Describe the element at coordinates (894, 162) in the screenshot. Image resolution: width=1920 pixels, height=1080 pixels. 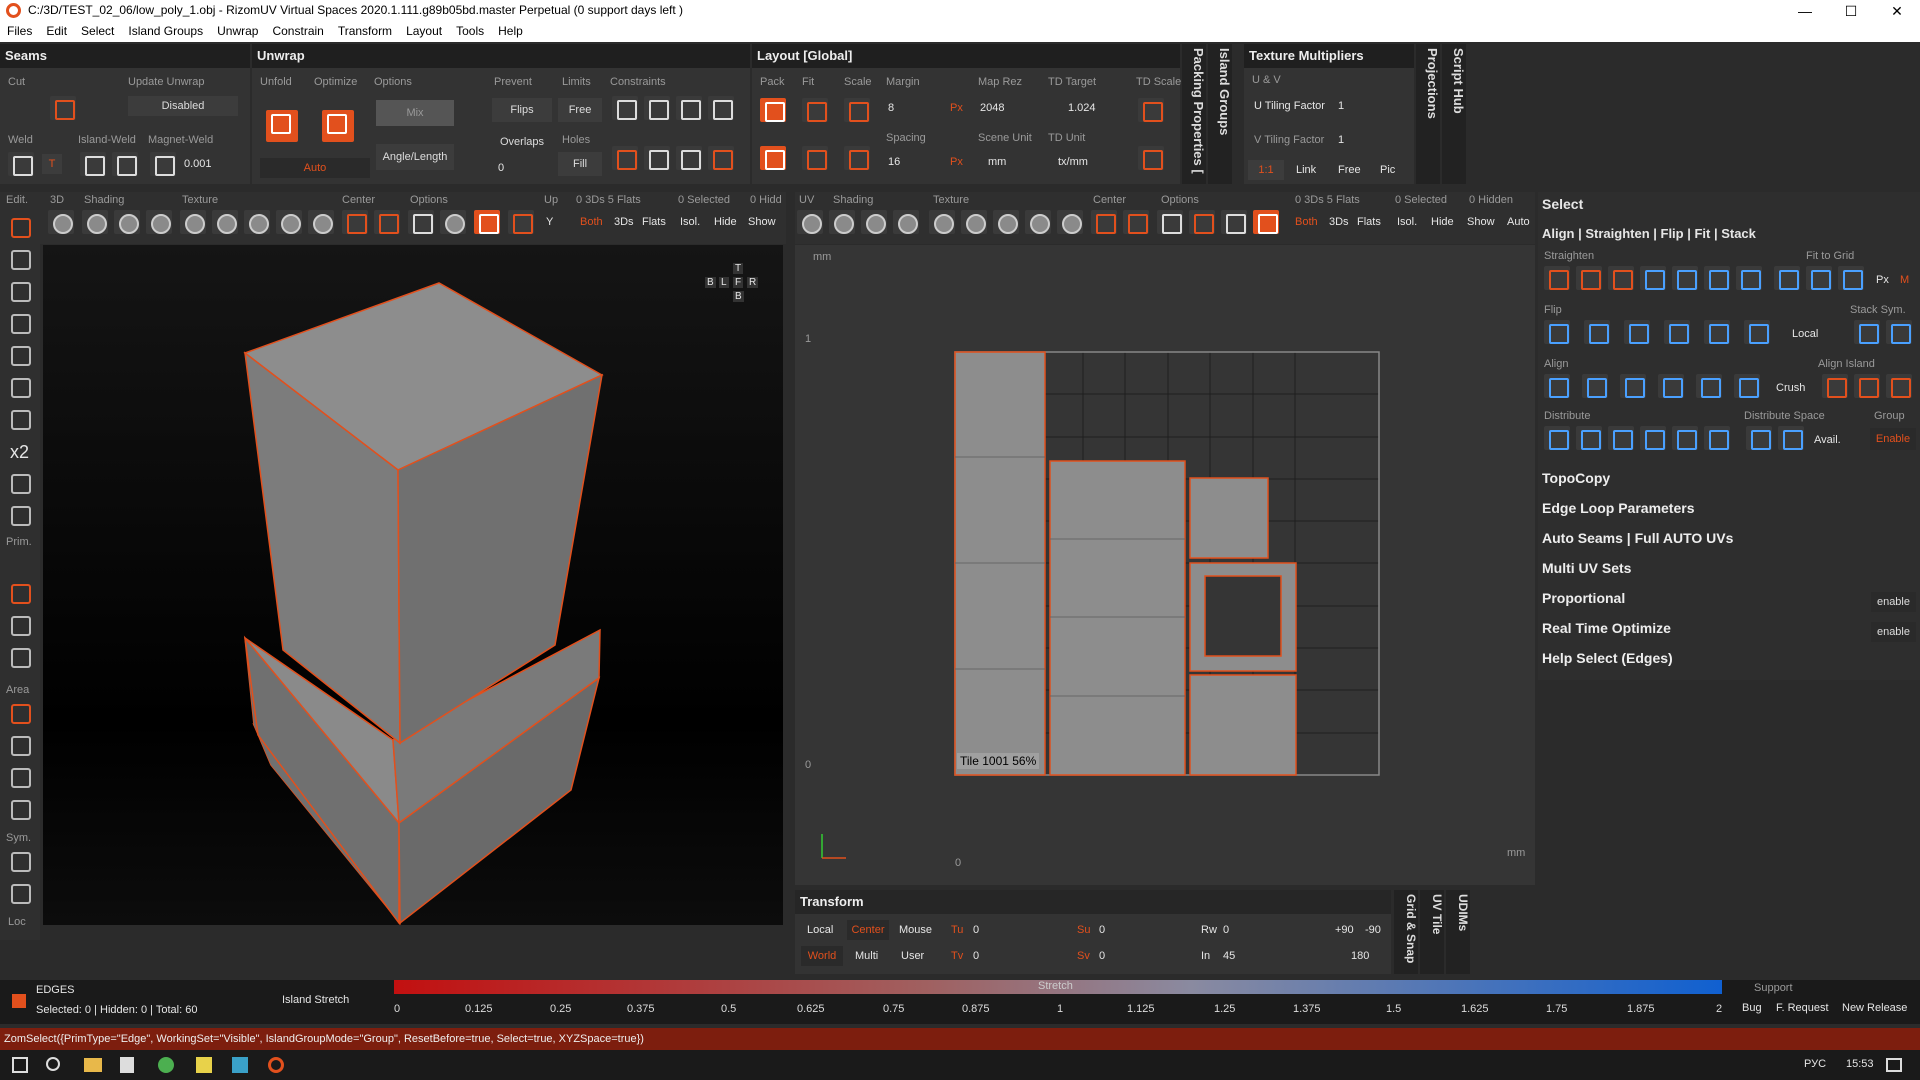
I see `spacing-value: 16` at that location.